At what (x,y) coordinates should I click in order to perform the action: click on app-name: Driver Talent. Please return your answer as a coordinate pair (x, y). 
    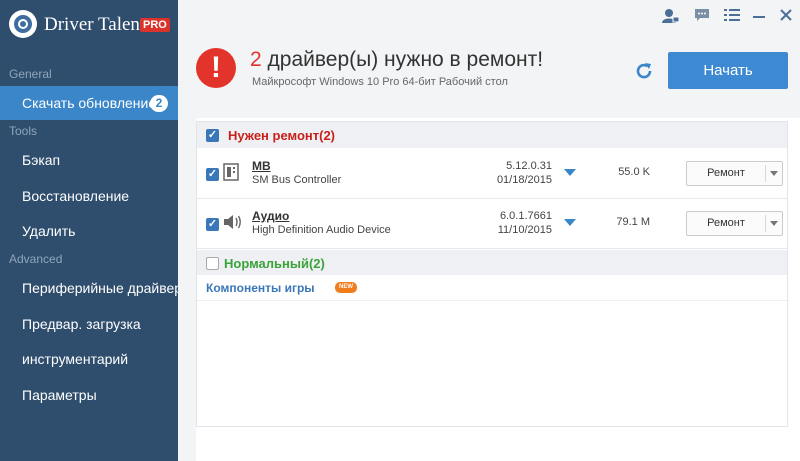
    Looking at the image, I should click on (95, 24).